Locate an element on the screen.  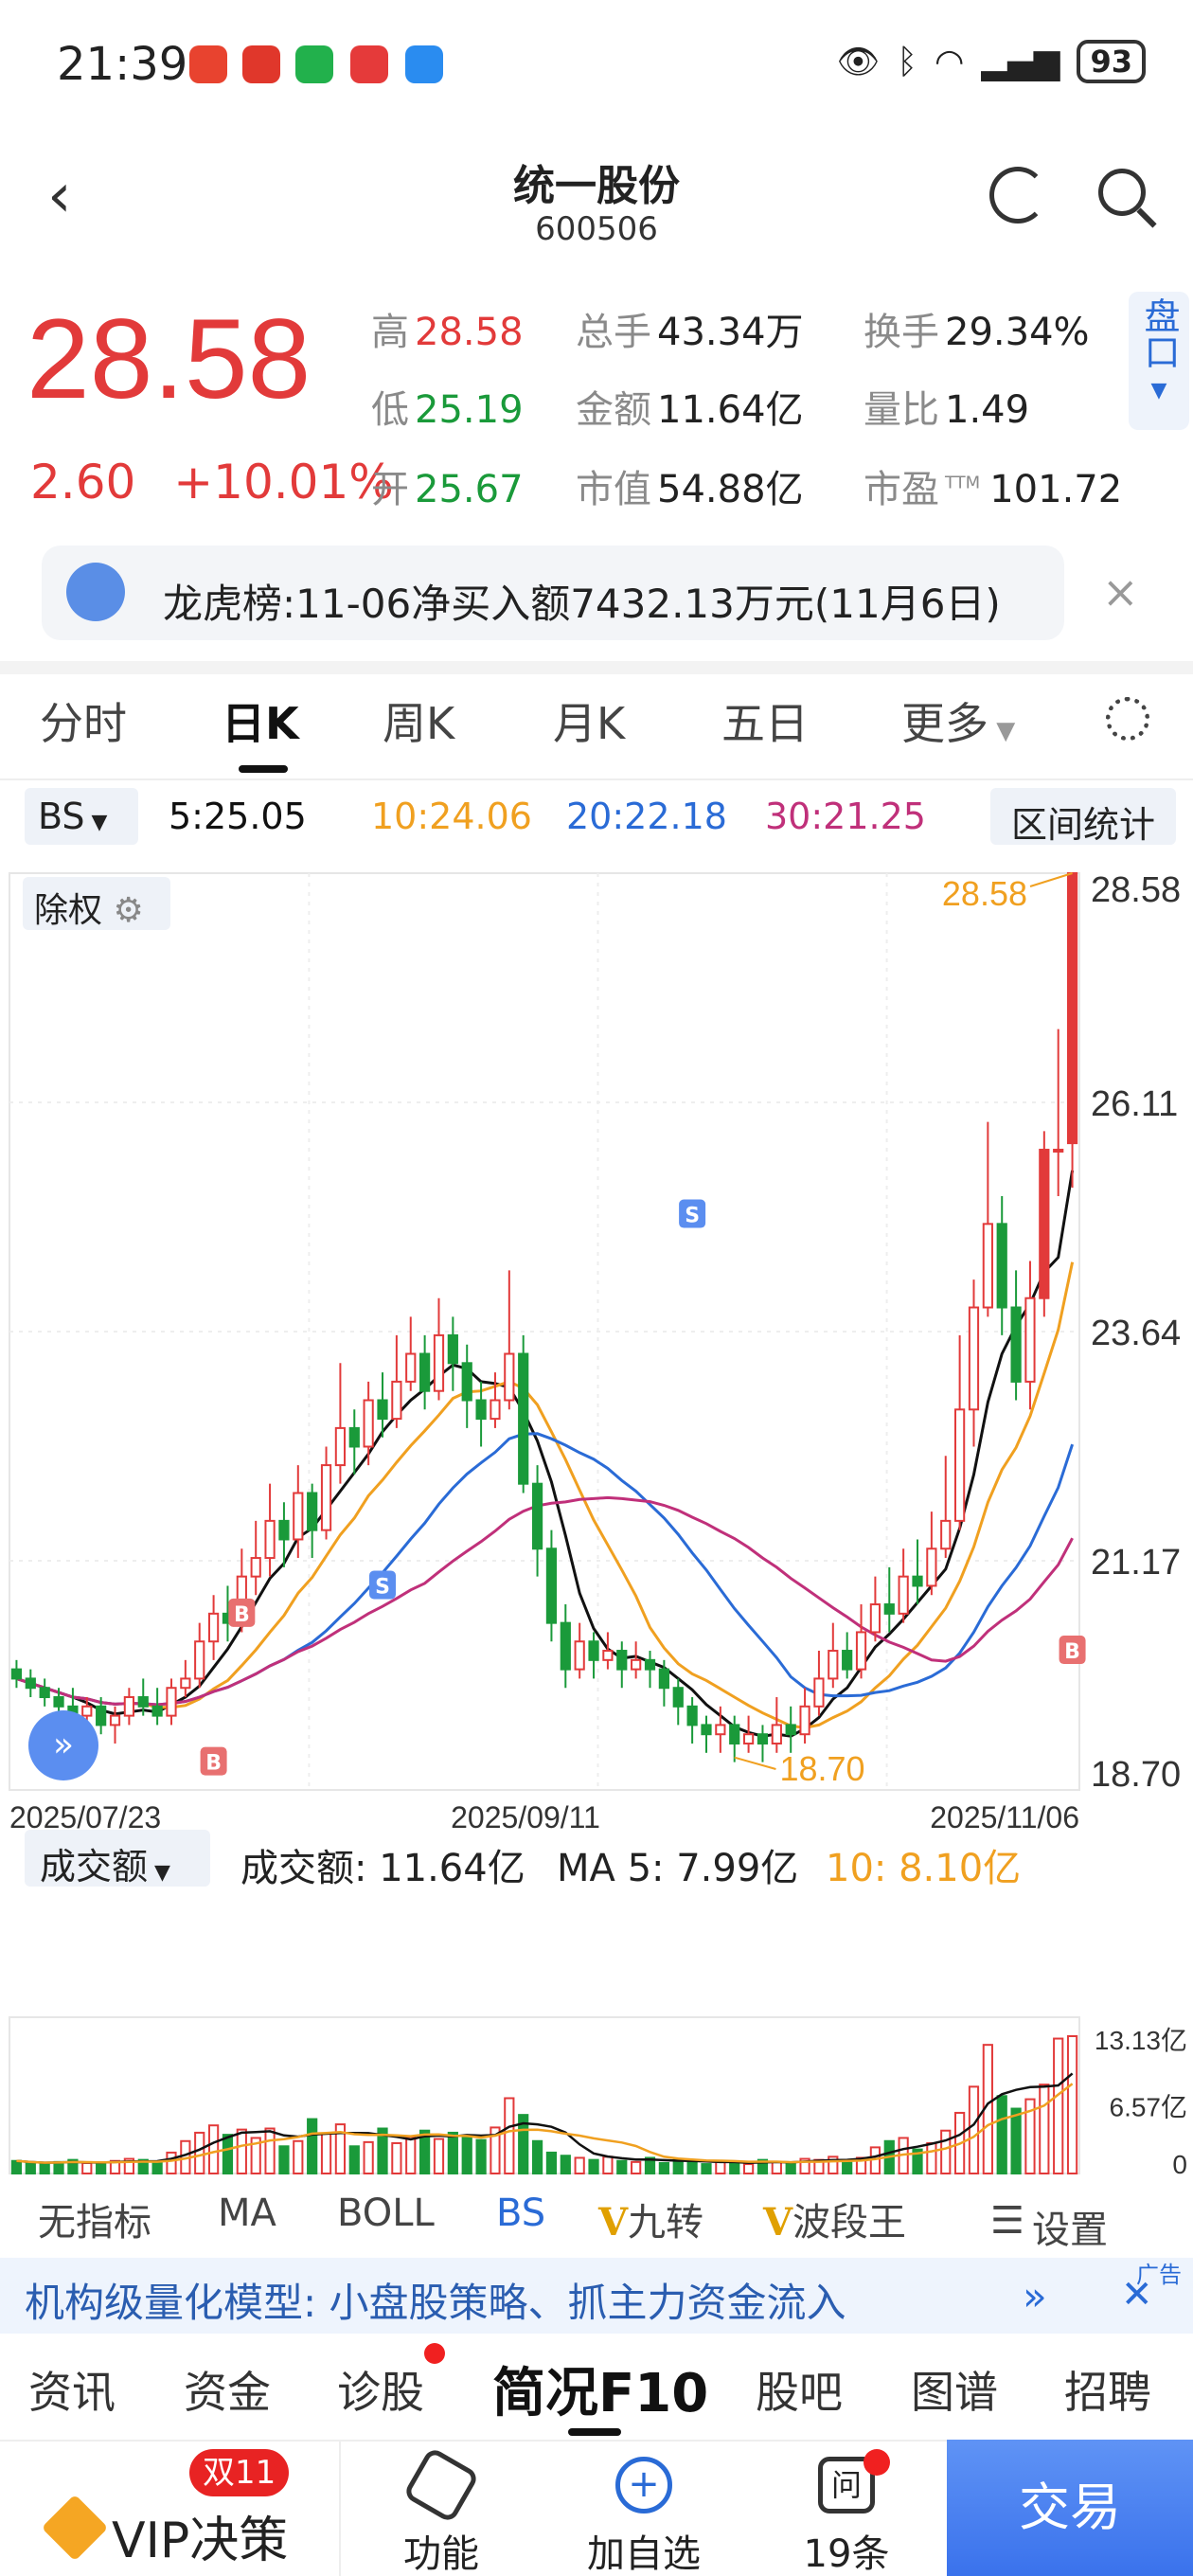
volume-selector: 成交额 ▼ is located at coordinates (117, 1858).